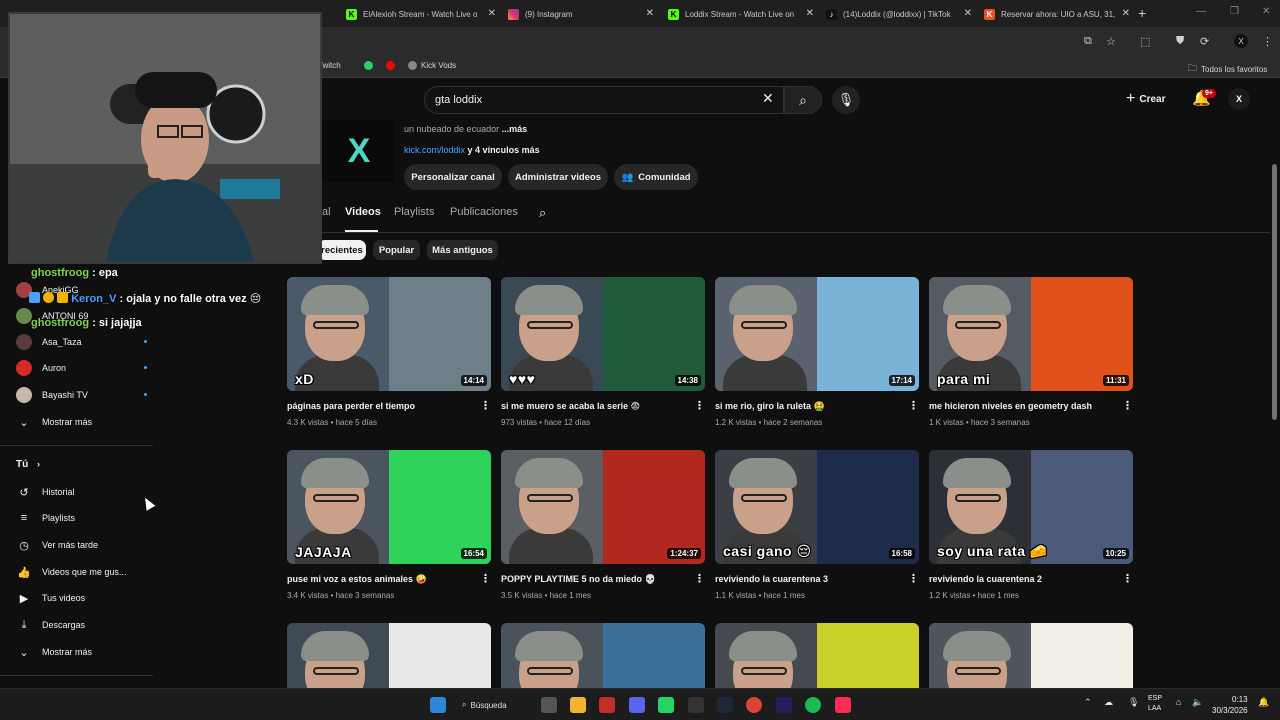 The height and width of the screenshot is (720, 1280). What do you see at coordinates (472, 150) in the screenshot?
I see `channel-links: kick.com/loddix y 4 vínculos más` at bounding box center [472, 150].